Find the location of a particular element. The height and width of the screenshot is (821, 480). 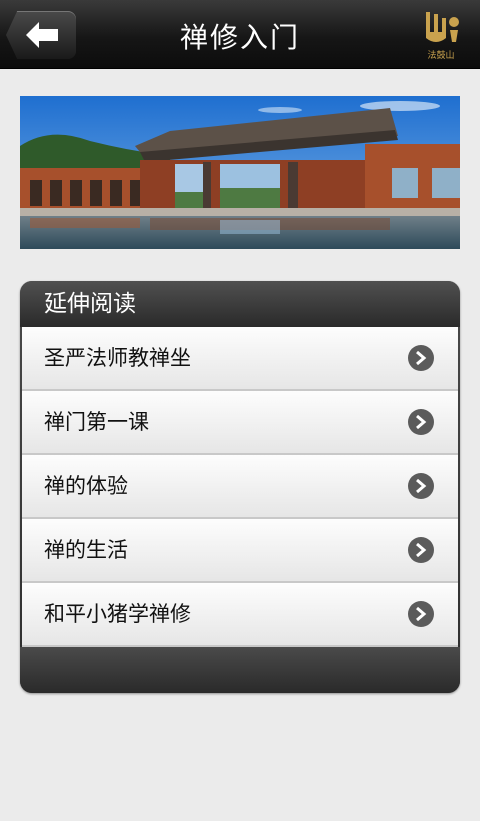

list-item: 禅的体验 is located at coordinates (240, 487).